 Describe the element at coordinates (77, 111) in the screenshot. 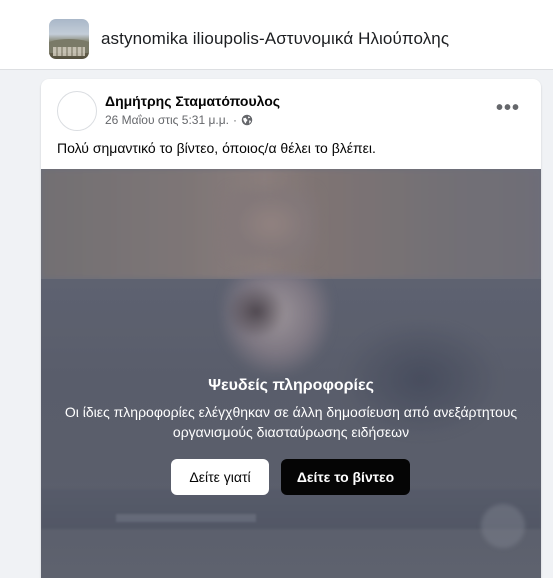

I see `author-avatar` at that location.